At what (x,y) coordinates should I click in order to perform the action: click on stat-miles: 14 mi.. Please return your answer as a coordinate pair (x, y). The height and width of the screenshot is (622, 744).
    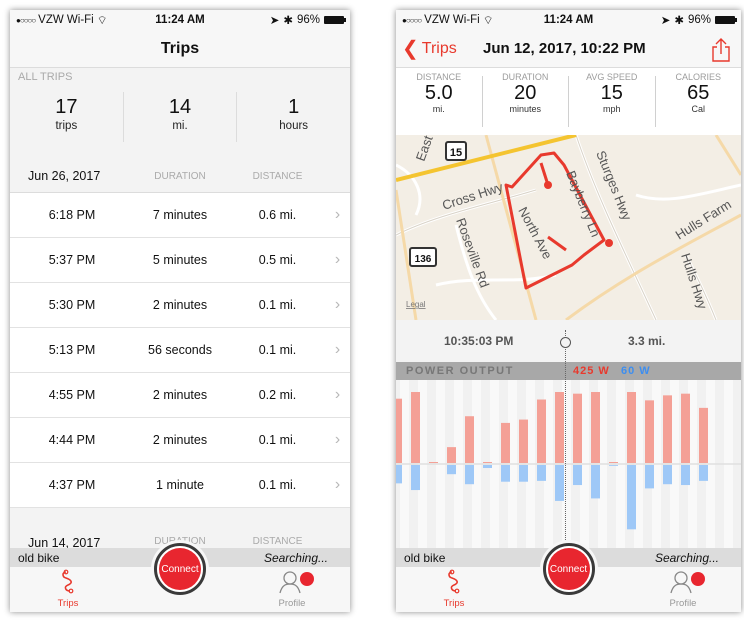
    Looking at the image, I should click on (181, 117).